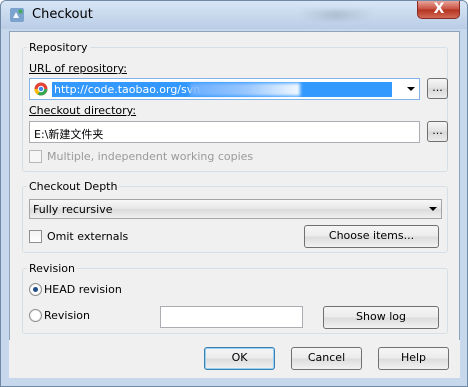  Describe the element at coordinates (35, 156) in the screenshot. I see `multiple-working-copies-checkbox` at that location.